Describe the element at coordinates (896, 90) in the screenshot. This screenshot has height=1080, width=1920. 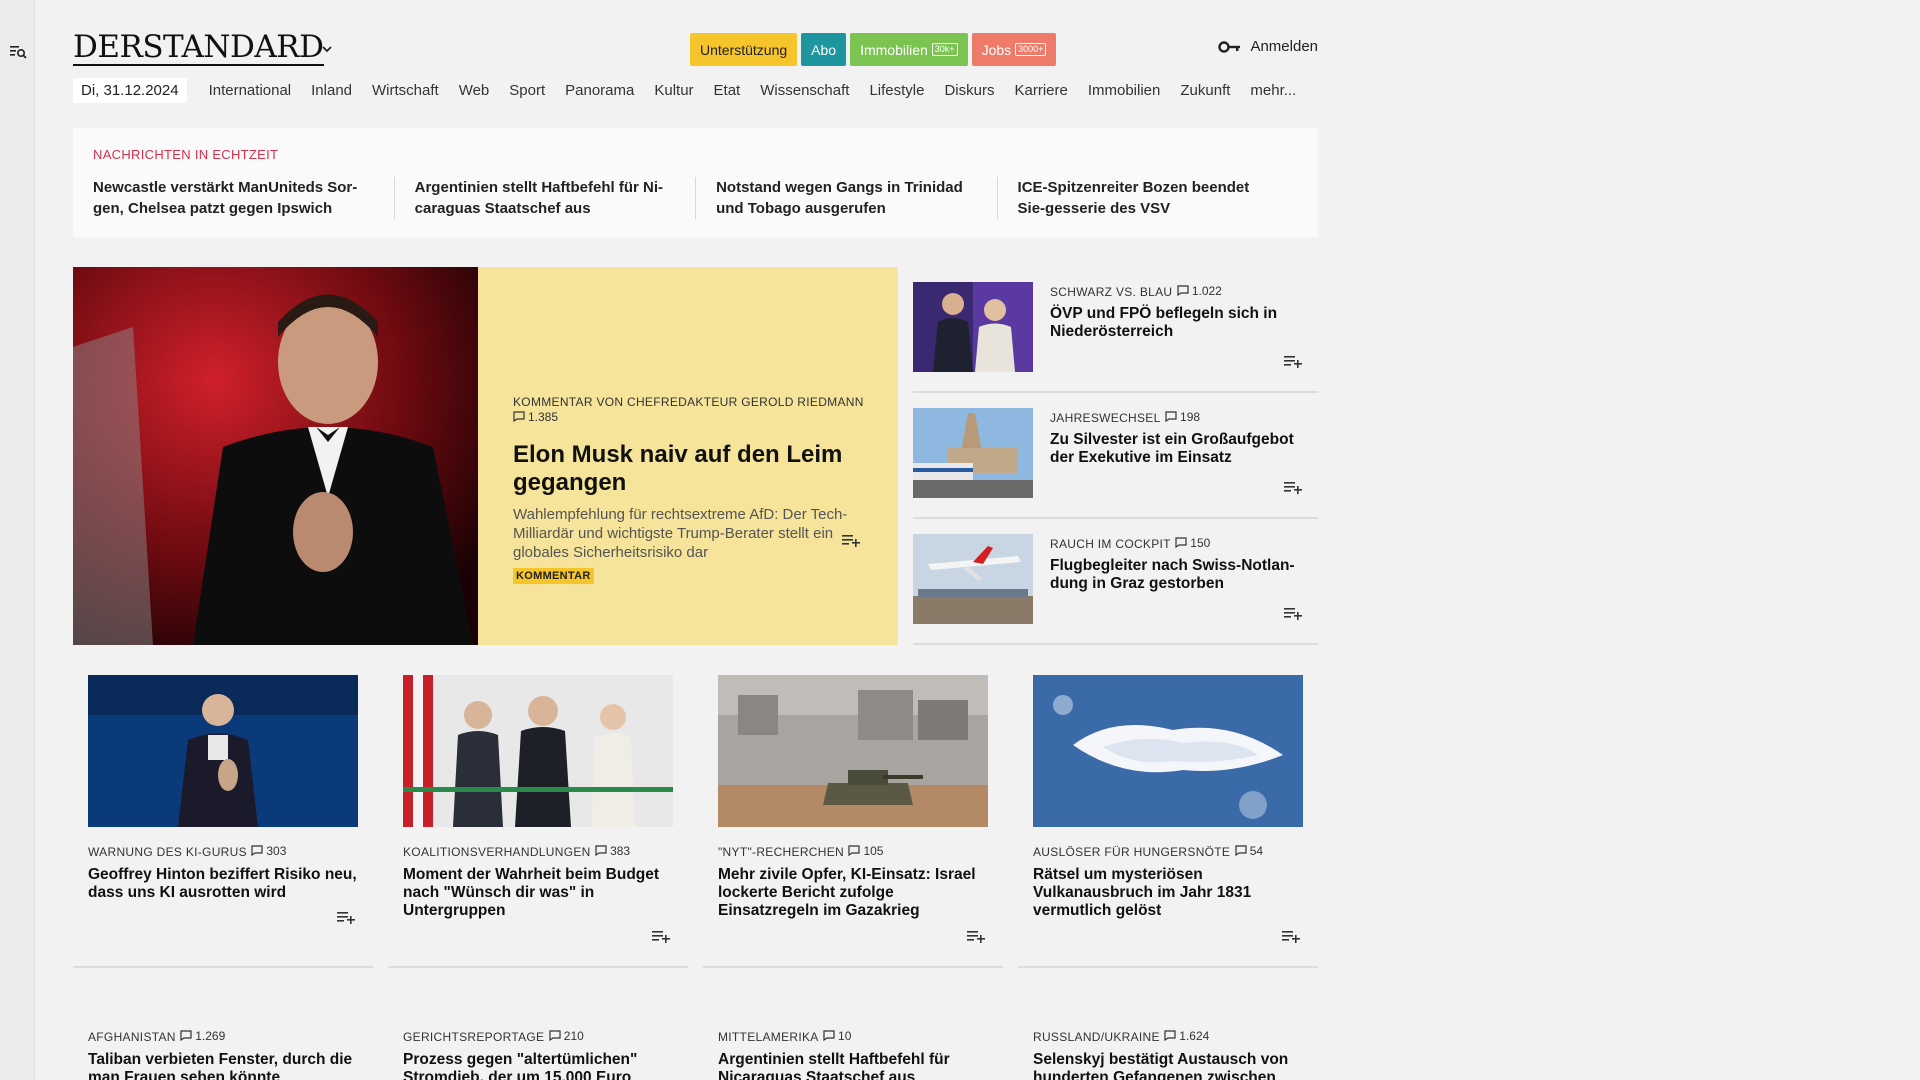
I see `nav-item-lifestyle: Lifestyle` at that location.